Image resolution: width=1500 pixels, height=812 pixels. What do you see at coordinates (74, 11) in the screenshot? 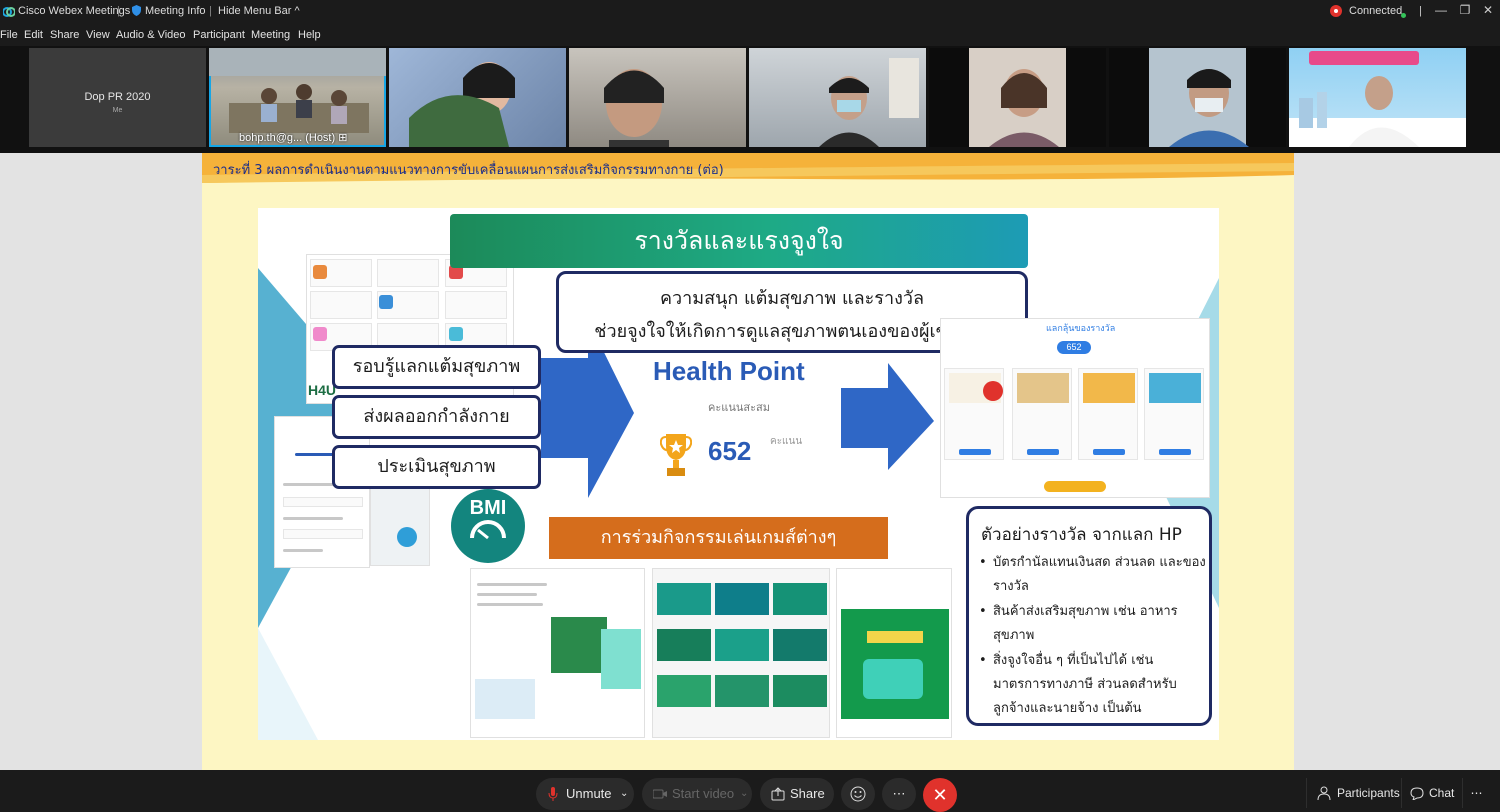
I see `app-title: Cisco Webex Meetings` at bounding box center [74, 11].